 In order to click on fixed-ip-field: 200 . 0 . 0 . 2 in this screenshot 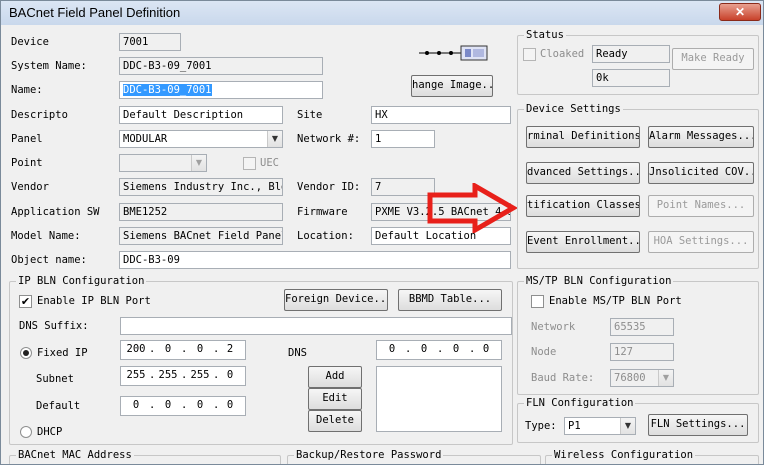, I will do `click(183, 350)`.